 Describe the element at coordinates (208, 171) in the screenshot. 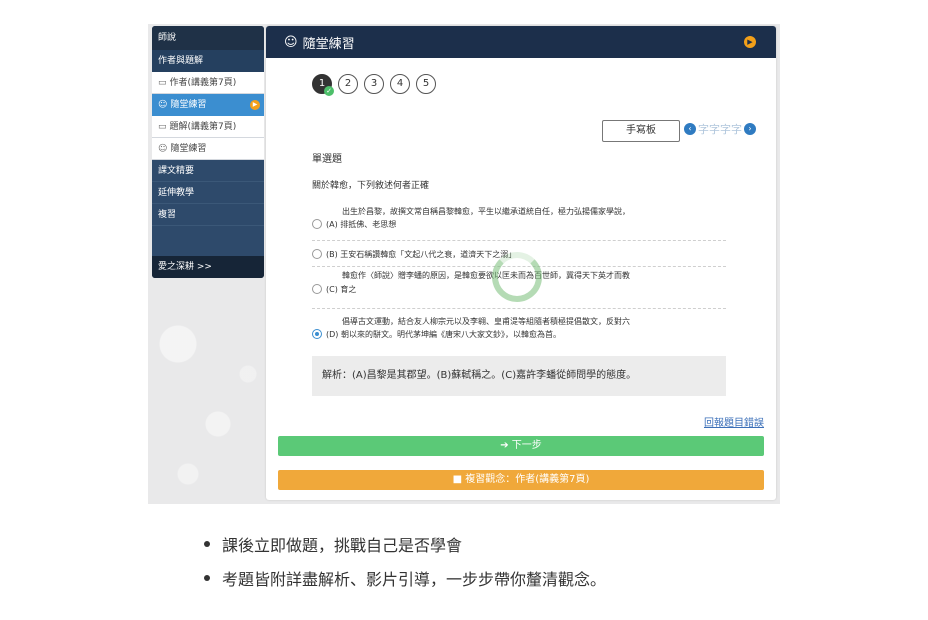

I see `sidebar-item-text-summary: 課文精要` at that location.